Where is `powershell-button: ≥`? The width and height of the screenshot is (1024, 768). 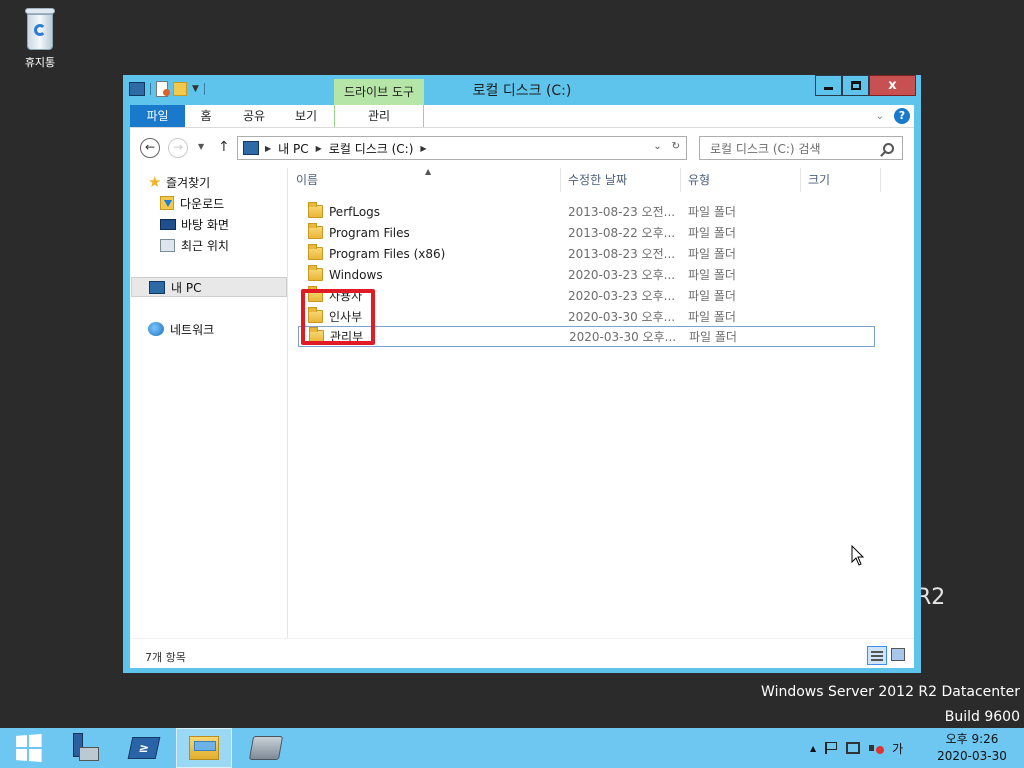 powershell-button: ≥ is located at coordinates (144, 748).